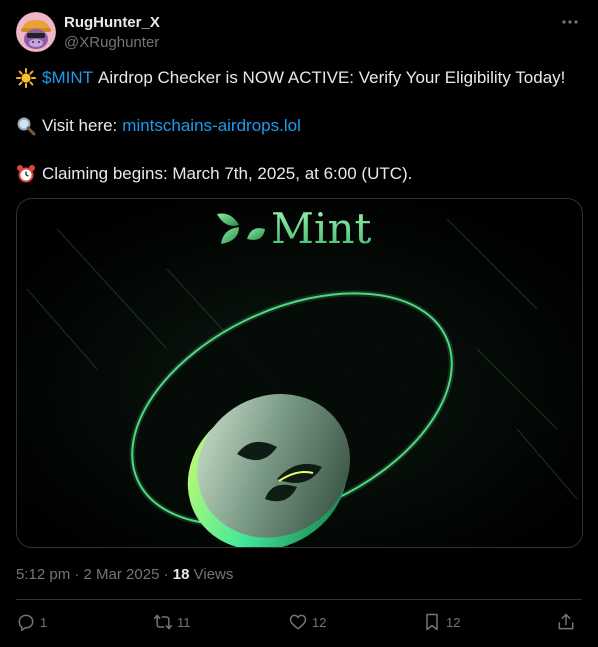  I want to click on reply-button: 1, so click(31, 622).